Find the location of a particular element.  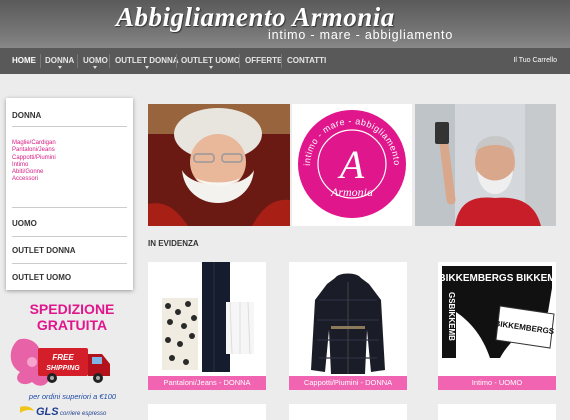

nav-item-outlet-uomo: OUTLET UOMO is located at coordinates (210, 61).